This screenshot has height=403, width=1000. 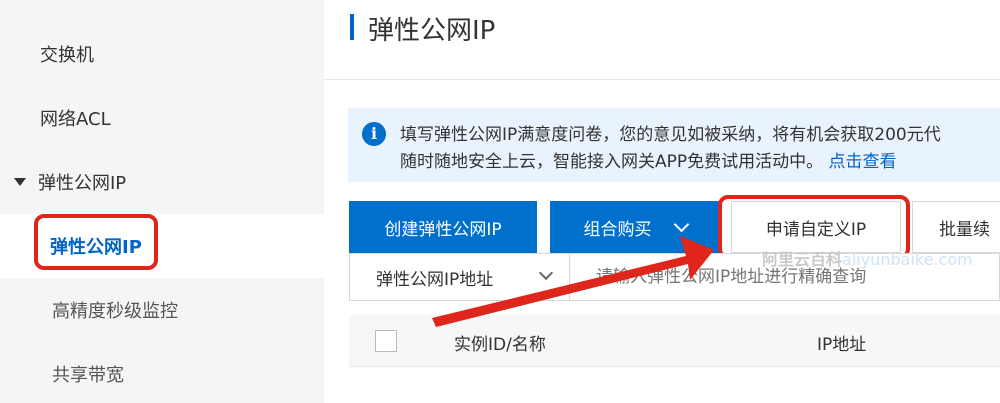 I want to click on button-label: 组合购买, so click(x=617, y=229).